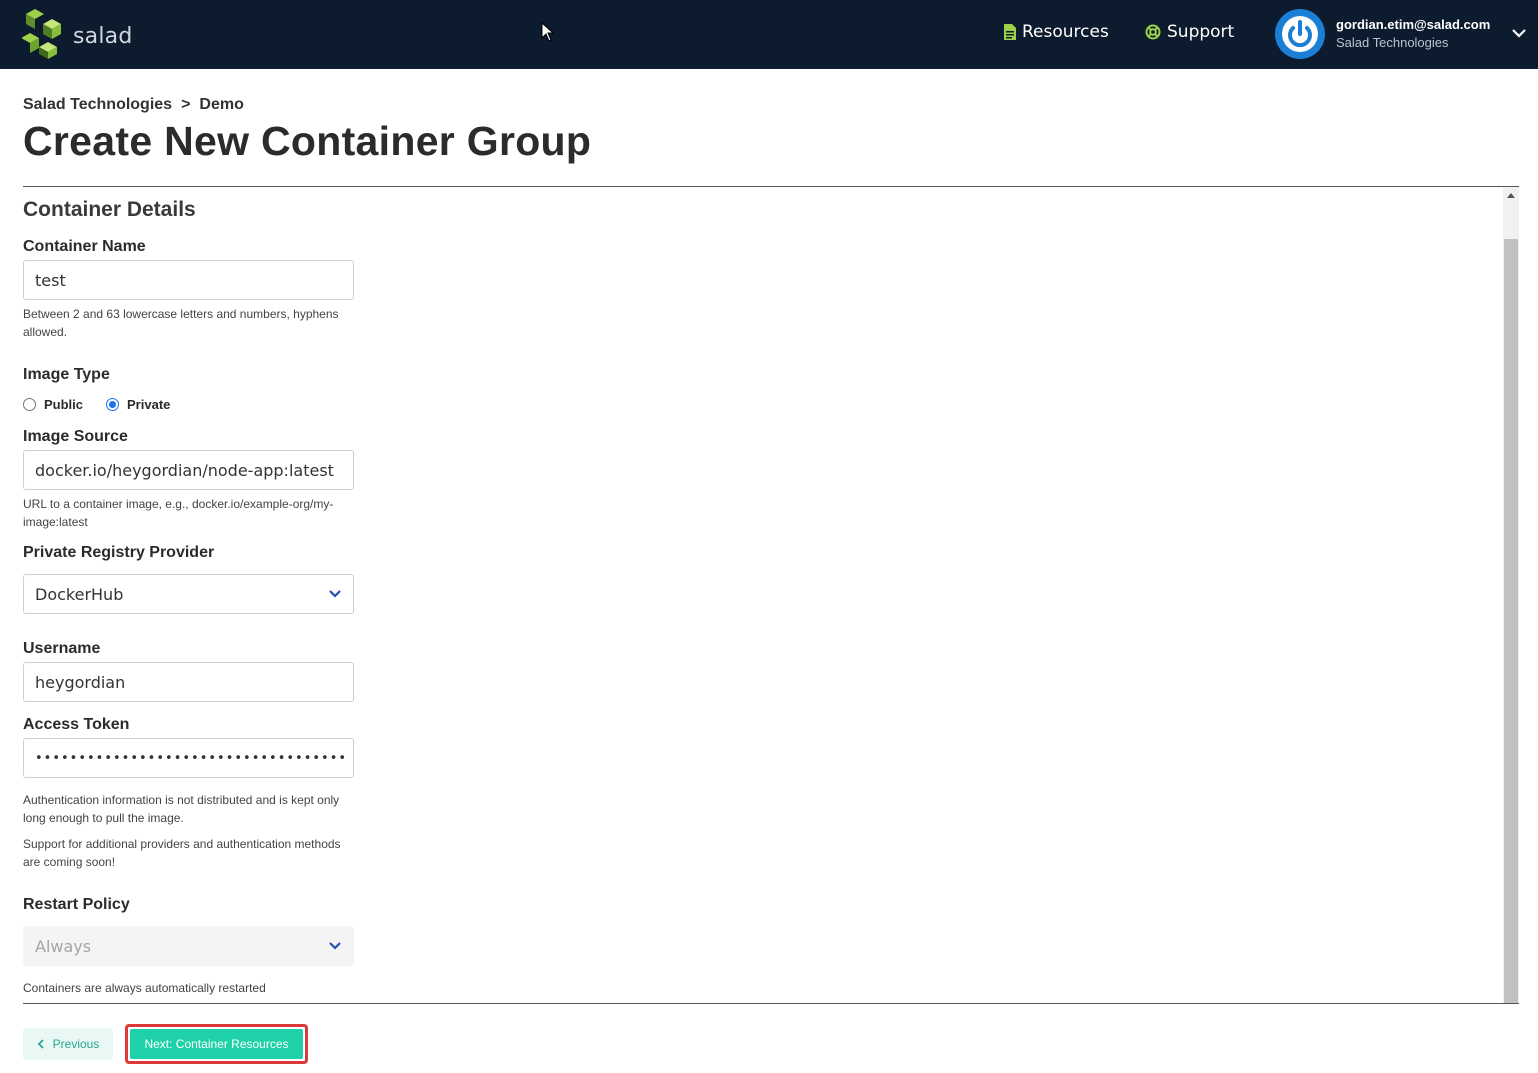  What do you see at coordinates (1511, 195) in the screenshot?
I see `scroll-up-arrow-icon` at bounding box center [1511, 195].